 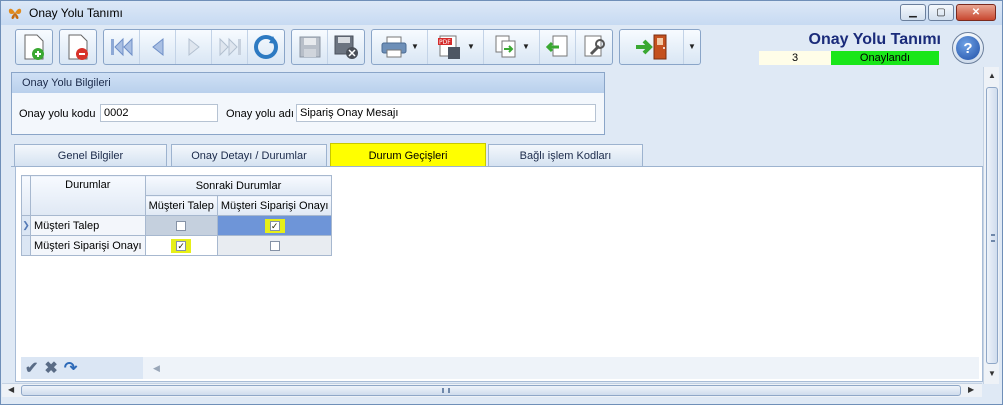 What do you see at coordinates (885, 58) in the screenshot?
I see `status-badge: Onaylandı` at bounding box center [885, 58].